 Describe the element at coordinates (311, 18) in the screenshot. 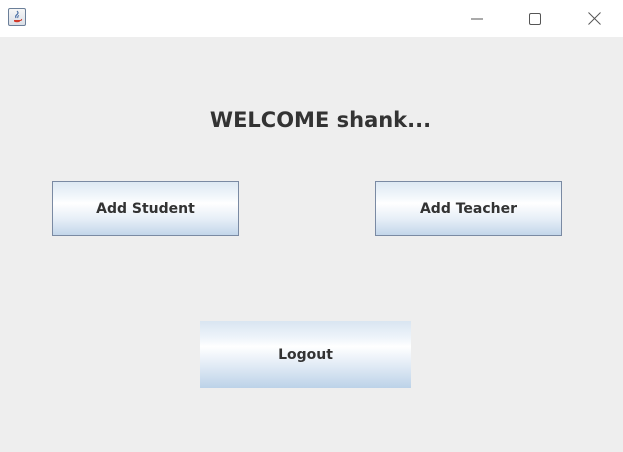

I see `title-bar` at that location.